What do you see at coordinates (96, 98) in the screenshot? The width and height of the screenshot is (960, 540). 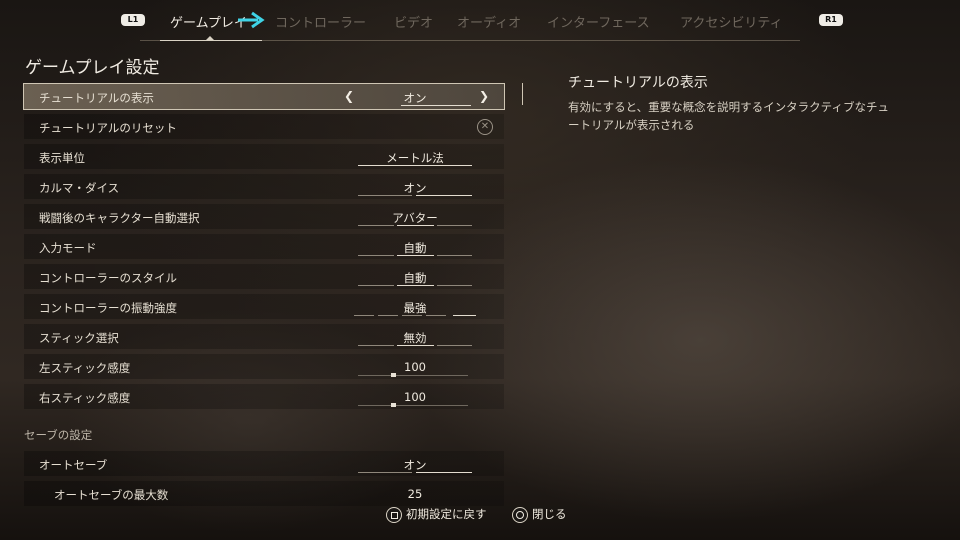 I see `setting-label: チュートリアルの表示` at bounding box center [96, 98].